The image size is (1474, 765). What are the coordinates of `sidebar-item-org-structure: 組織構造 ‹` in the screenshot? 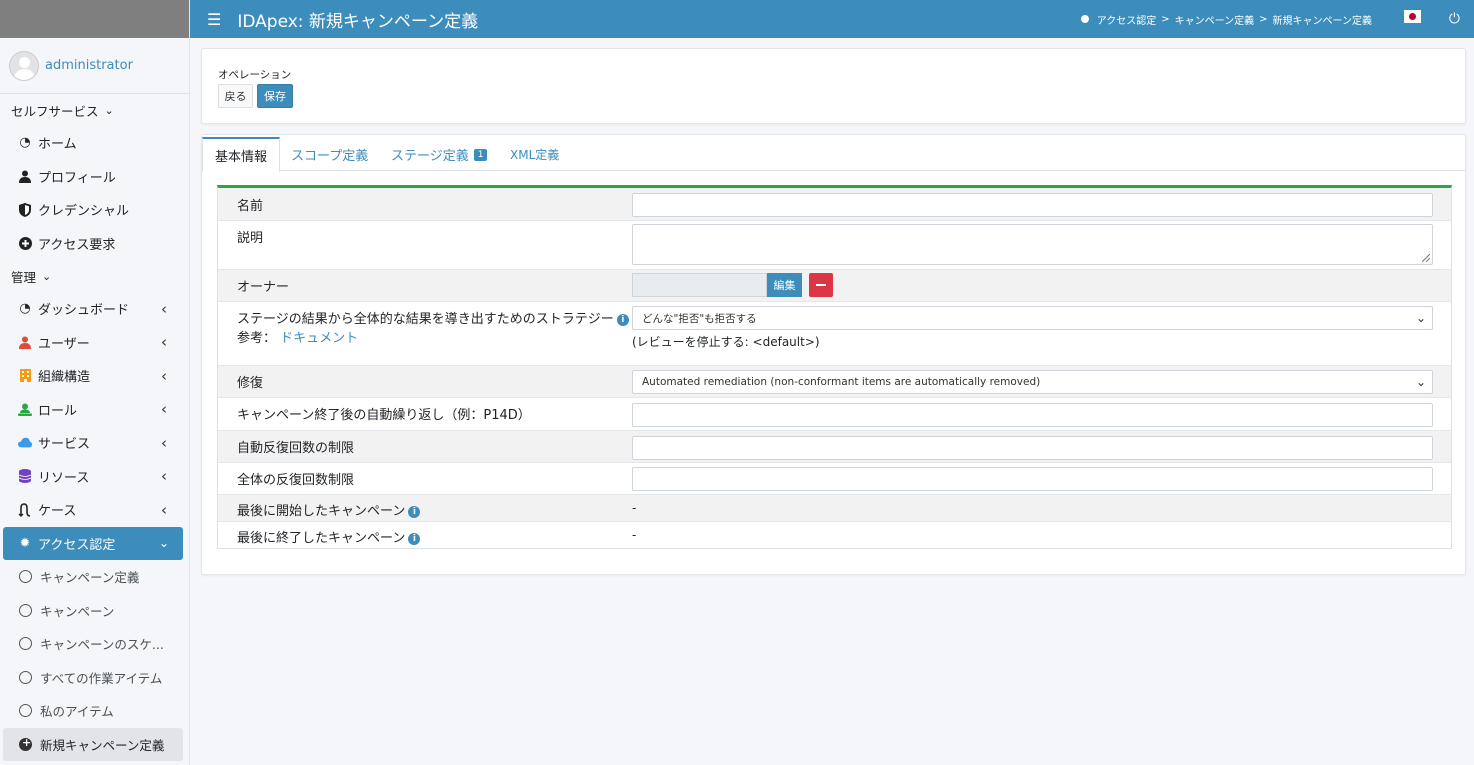 It's located at (94, 376).